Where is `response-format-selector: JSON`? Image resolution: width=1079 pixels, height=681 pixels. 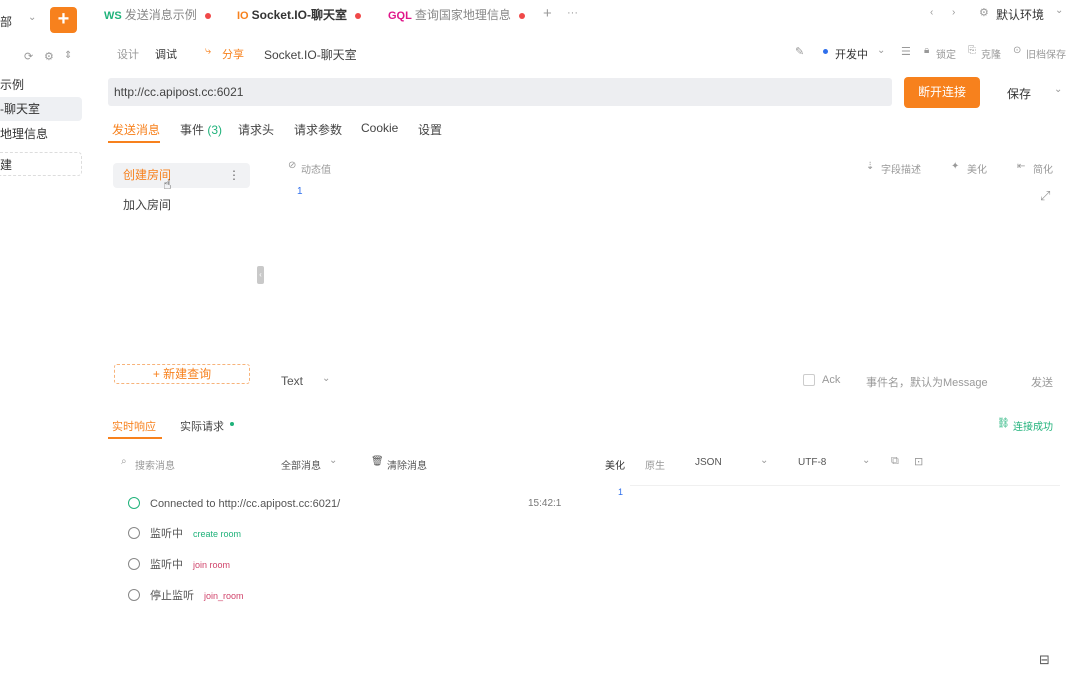 response-format-selector: JSON is located at coordinates (708, 462).